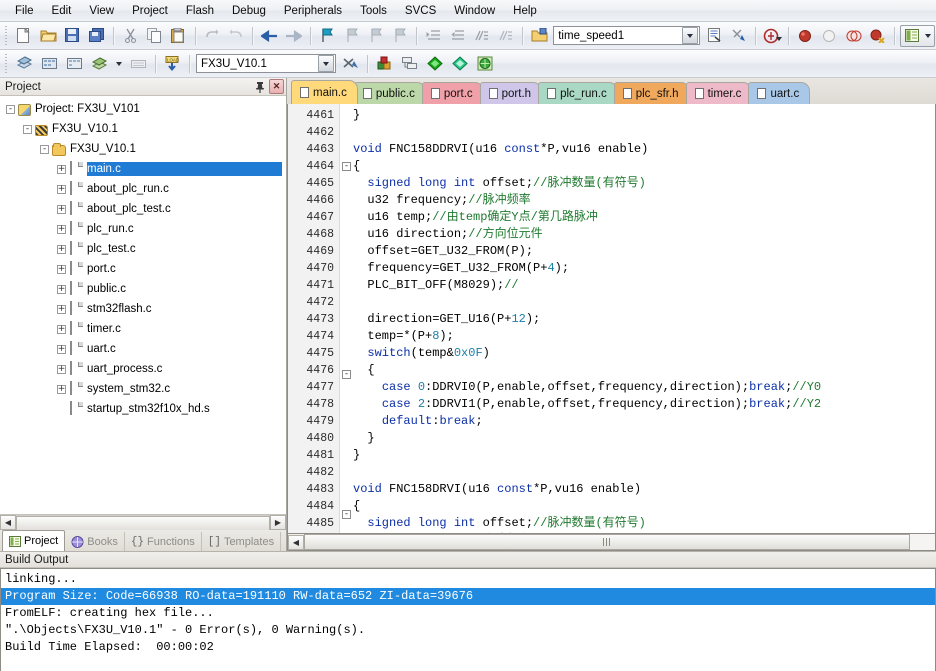 Image resolution: width=936 pixels, height=671 pixels. I want to click on project-combo: FX3U_V10.1, so click(266, 63).